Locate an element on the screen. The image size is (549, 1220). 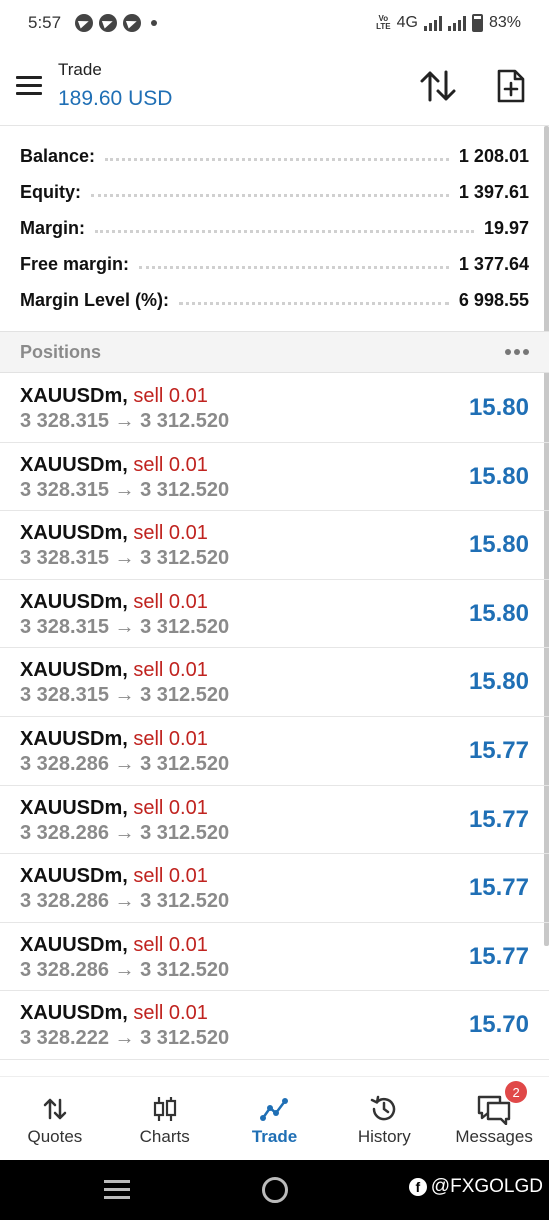
bottom-navigation: Quotes Charts Trade History 2 Messages is located at coordinates (274, 1118).